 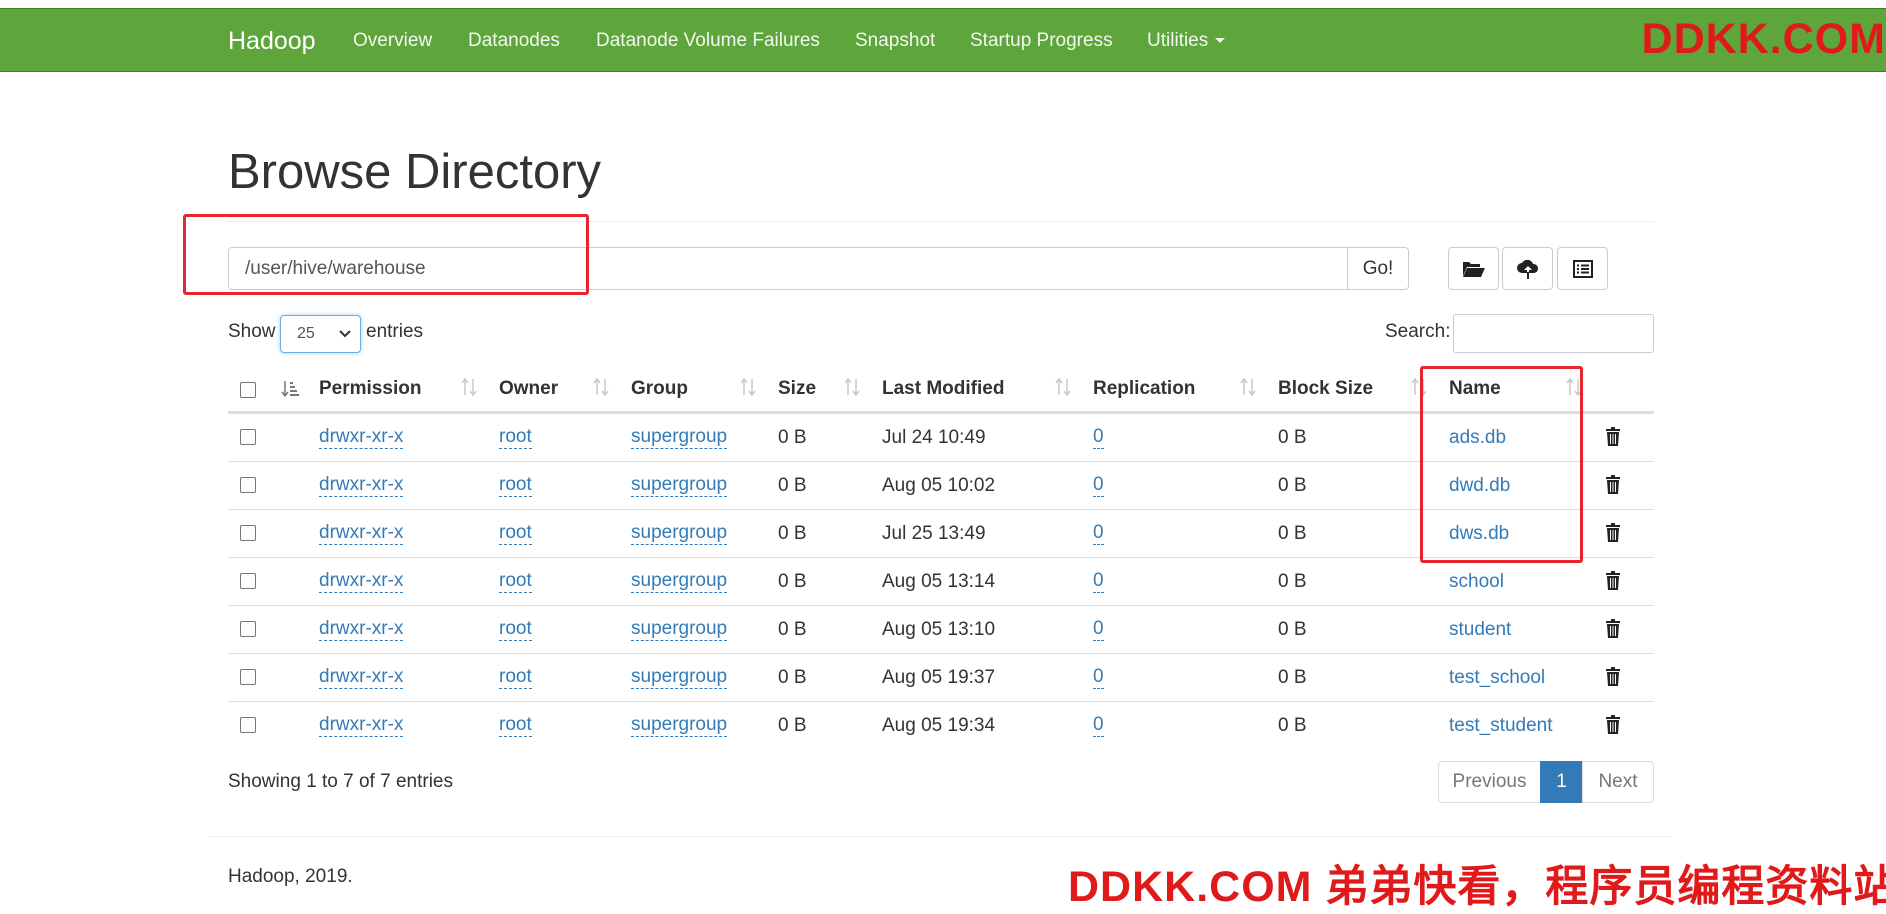 What do you see at coordinates (1144, 389) in the screenshot?
I see `column-replication: Replication` at bounding box center [1144, 389].